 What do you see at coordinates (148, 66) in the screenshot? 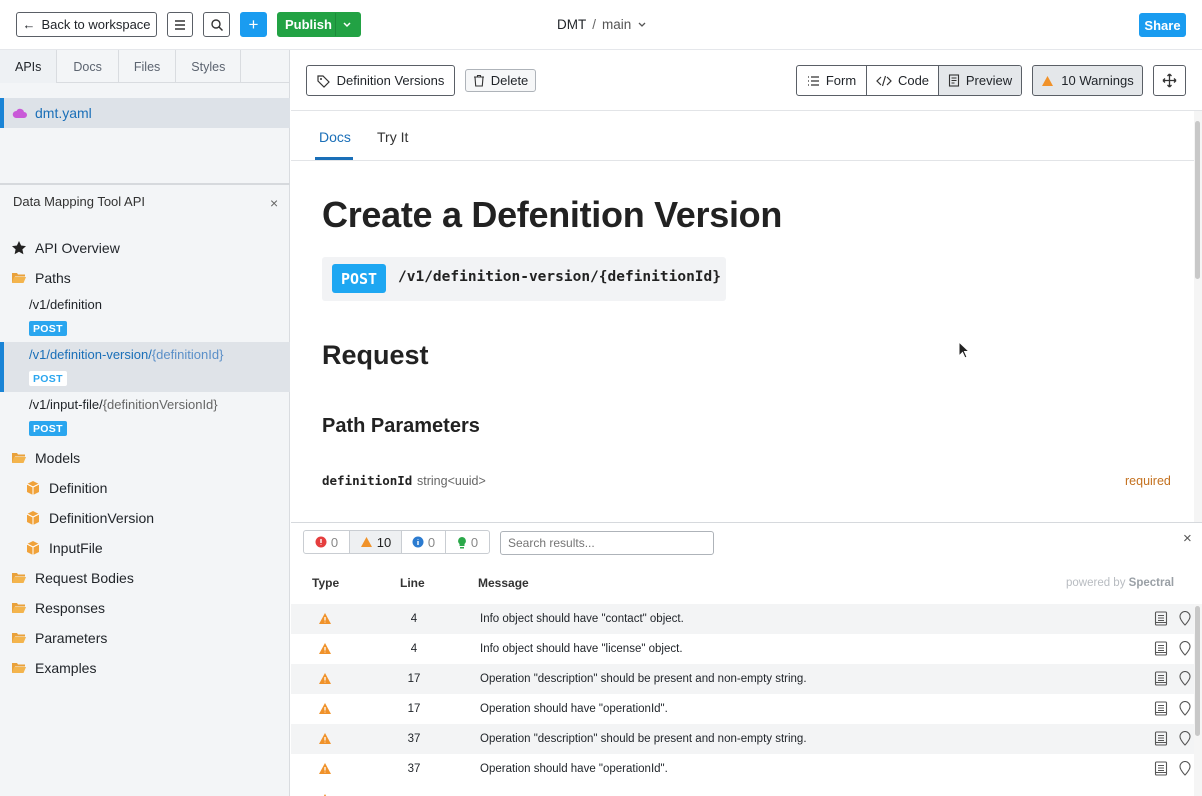
I see `tab-files: Files` at bounding box center [148, 66].